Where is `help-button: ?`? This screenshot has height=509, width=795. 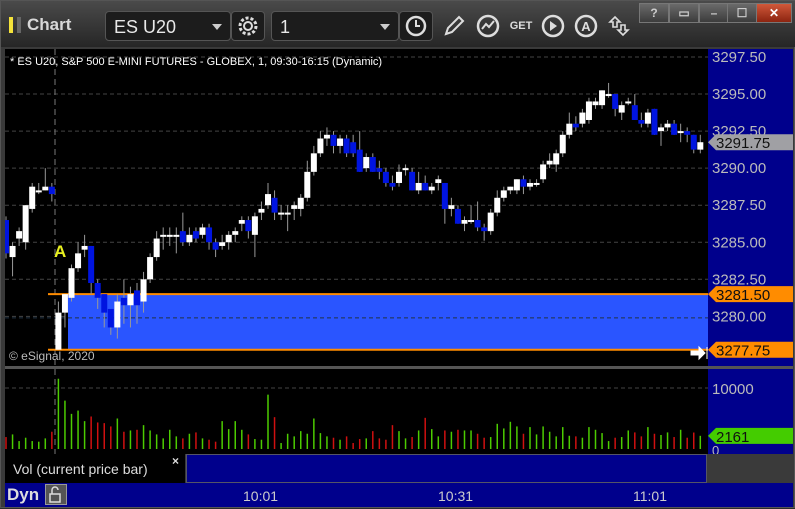 help-button: ? is located at coordinates (654, 13).